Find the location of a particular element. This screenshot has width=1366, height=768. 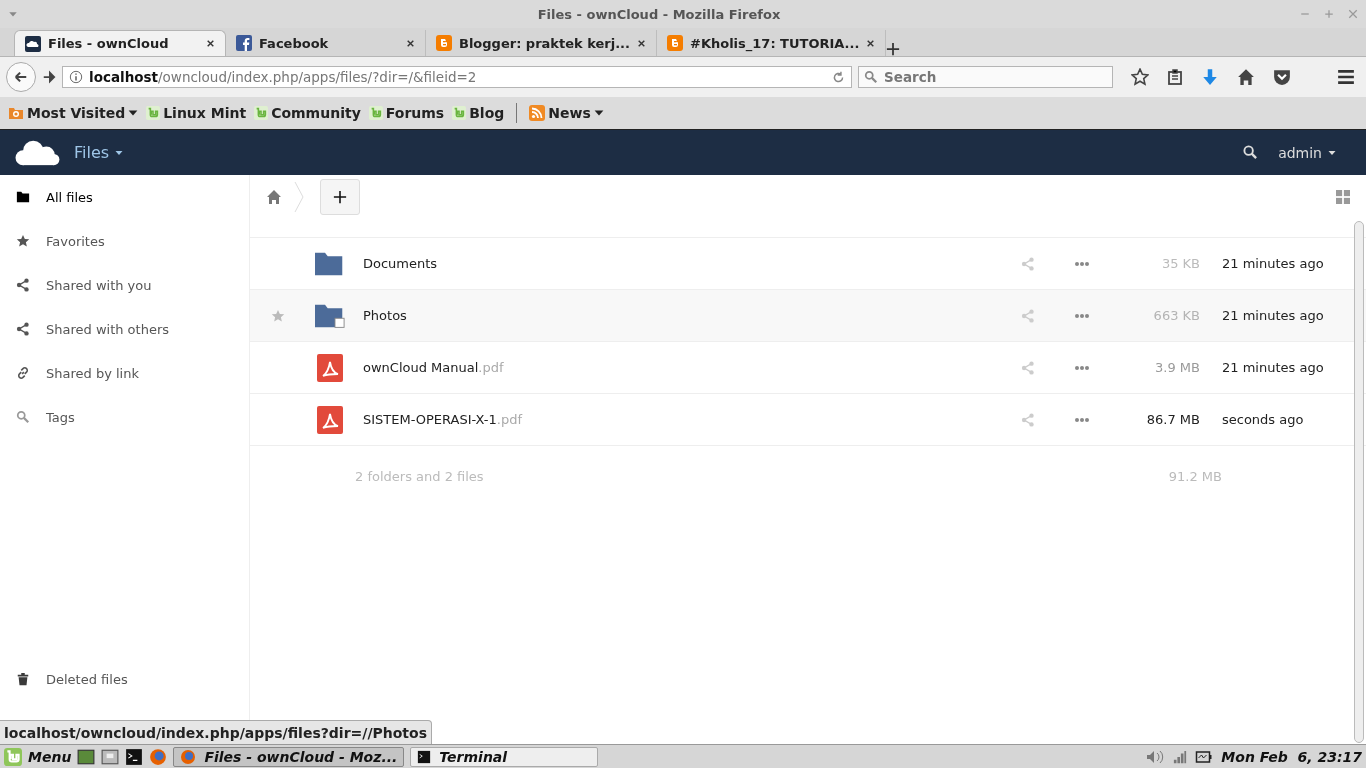

grid-view-icon is located at coordinates (1343, 197).